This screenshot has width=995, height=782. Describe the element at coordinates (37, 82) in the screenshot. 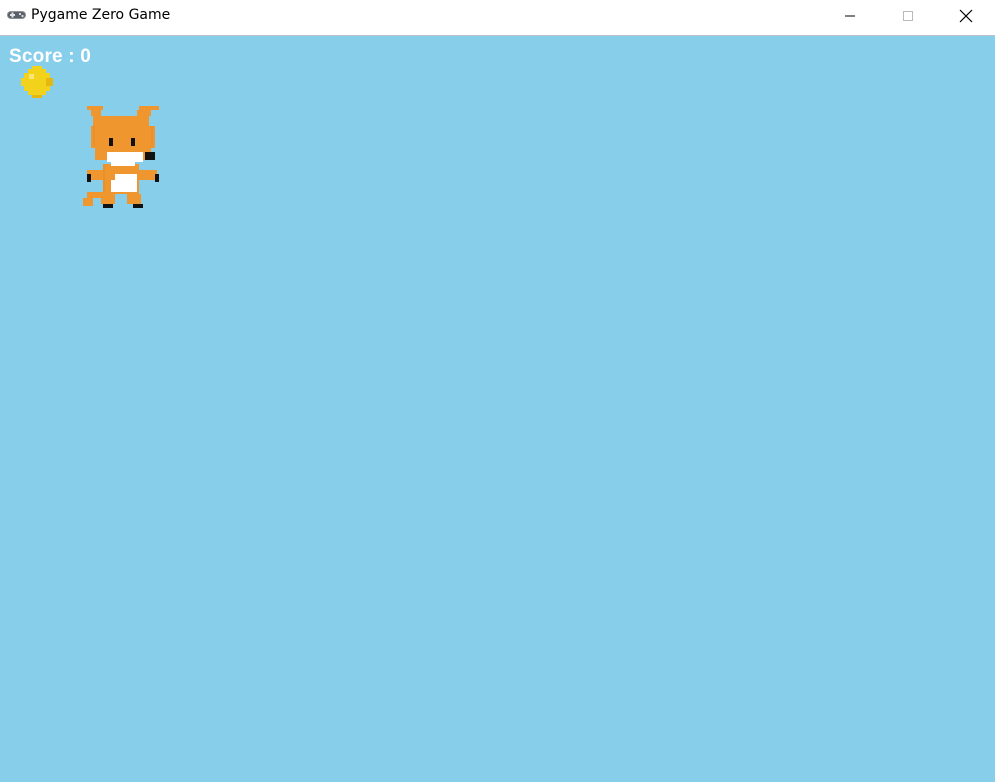

I see `coin-sprite` at that location.